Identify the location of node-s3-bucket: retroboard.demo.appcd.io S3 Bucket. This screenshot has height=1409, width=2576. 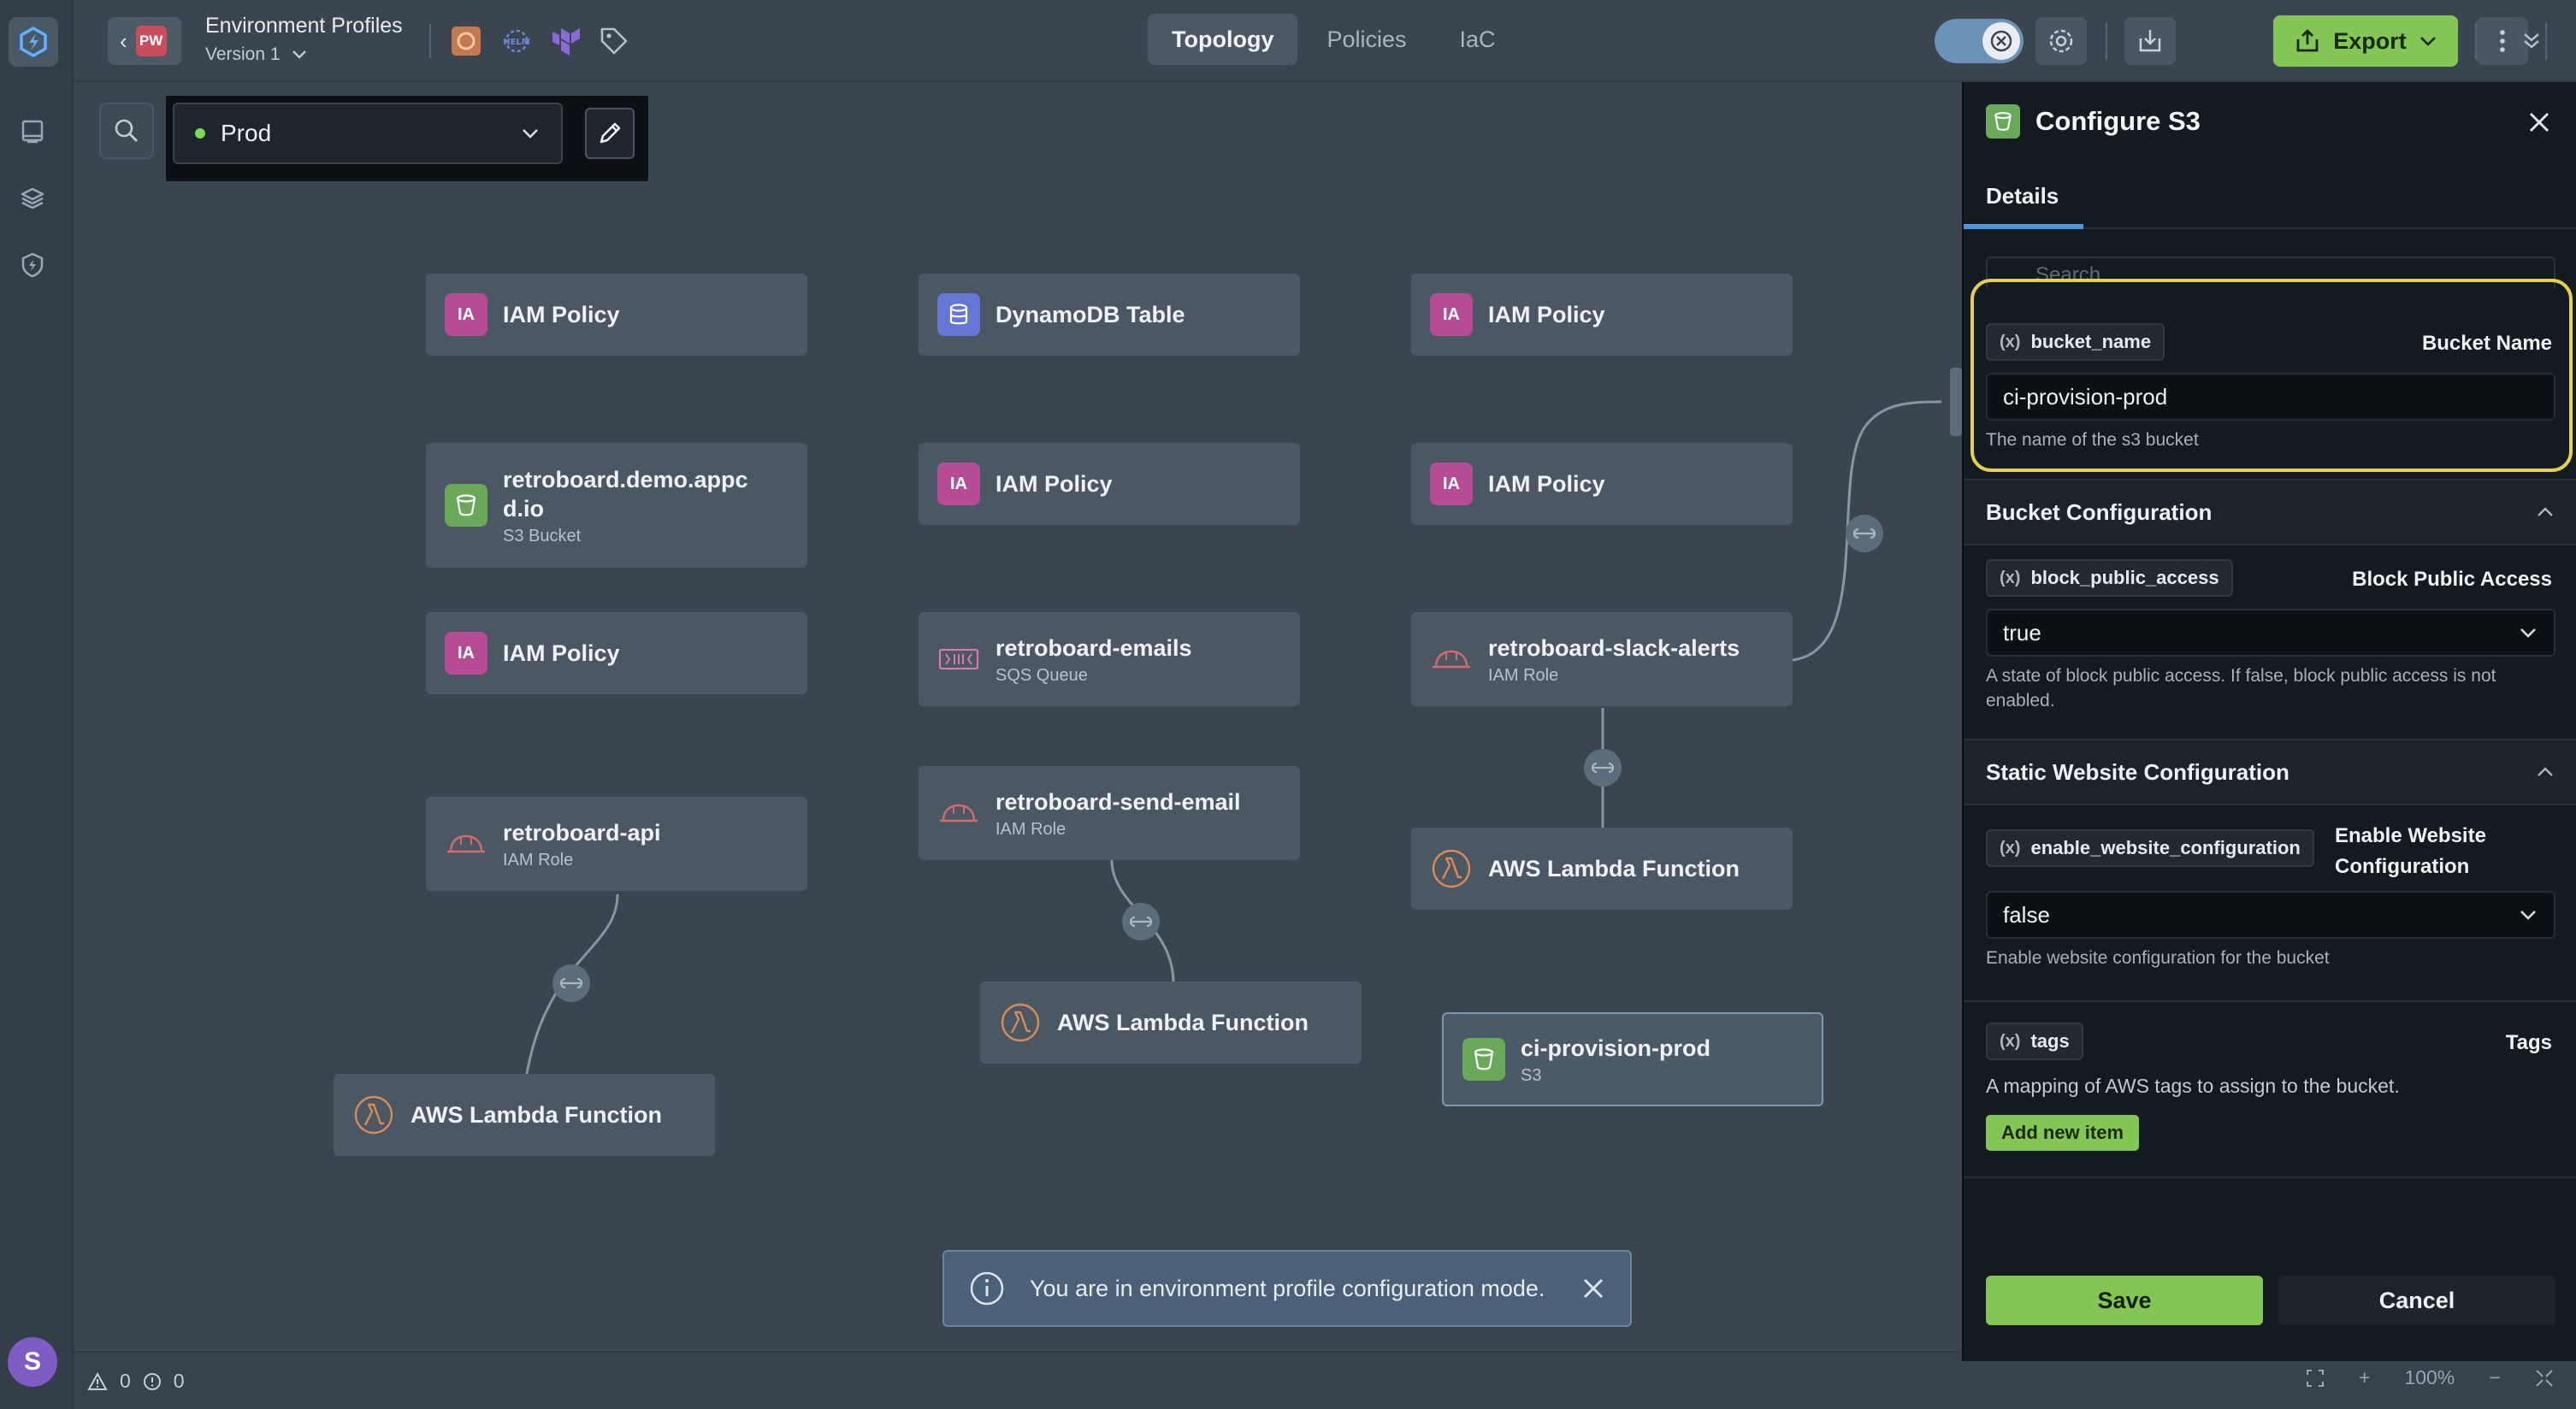
(616, 506).